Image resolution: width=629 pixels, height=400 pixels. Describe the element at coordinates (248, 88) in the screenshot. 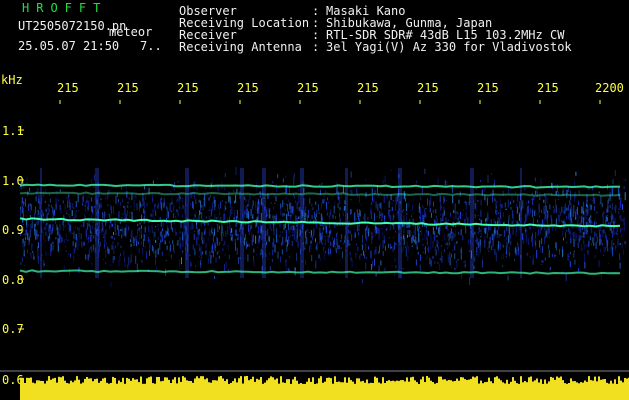

I see `x-tick-label: 215` at that location.